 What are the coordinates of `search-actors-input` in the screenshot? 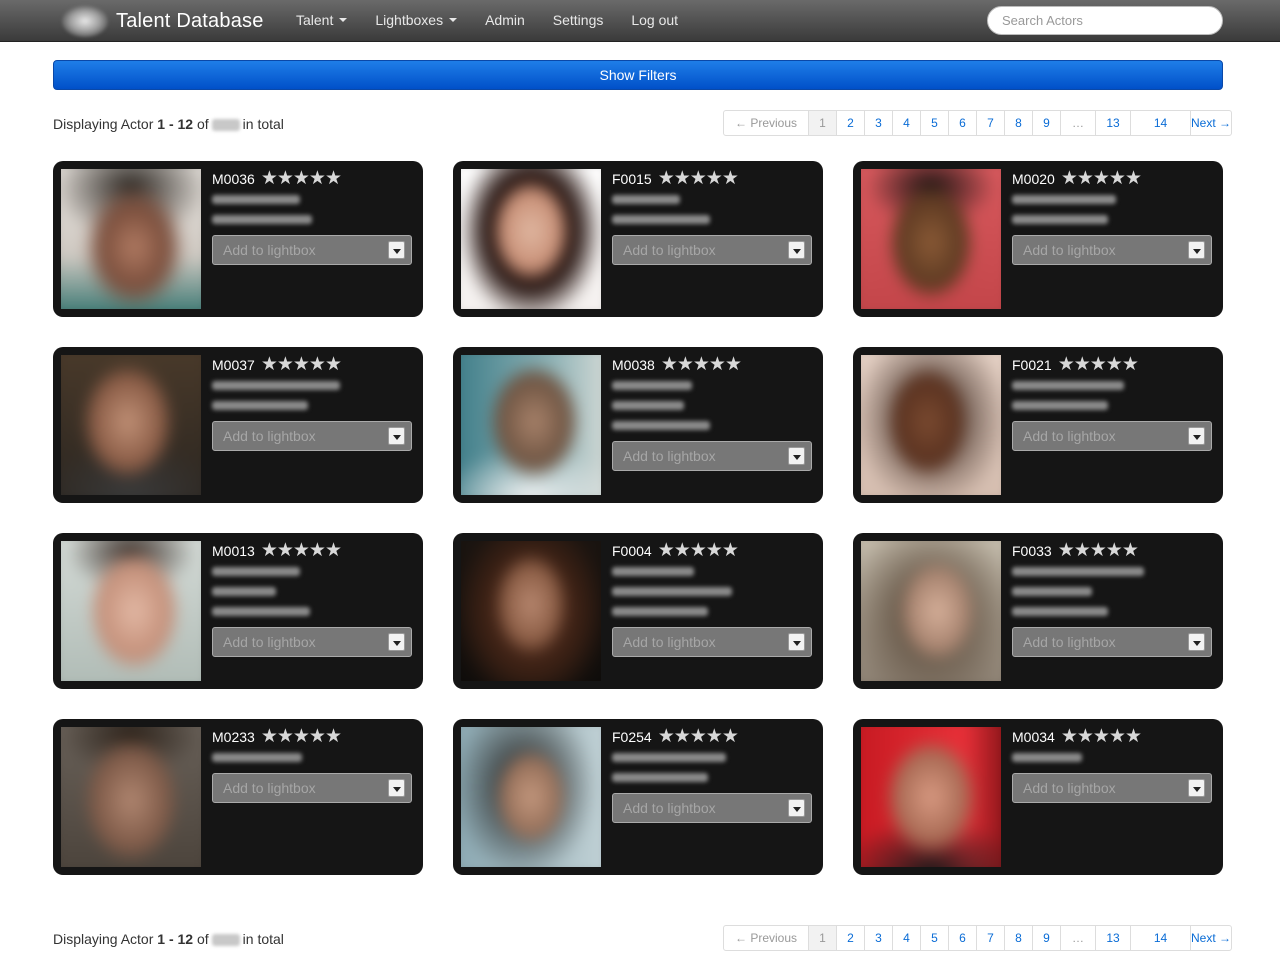 It's located at (1105, 20).